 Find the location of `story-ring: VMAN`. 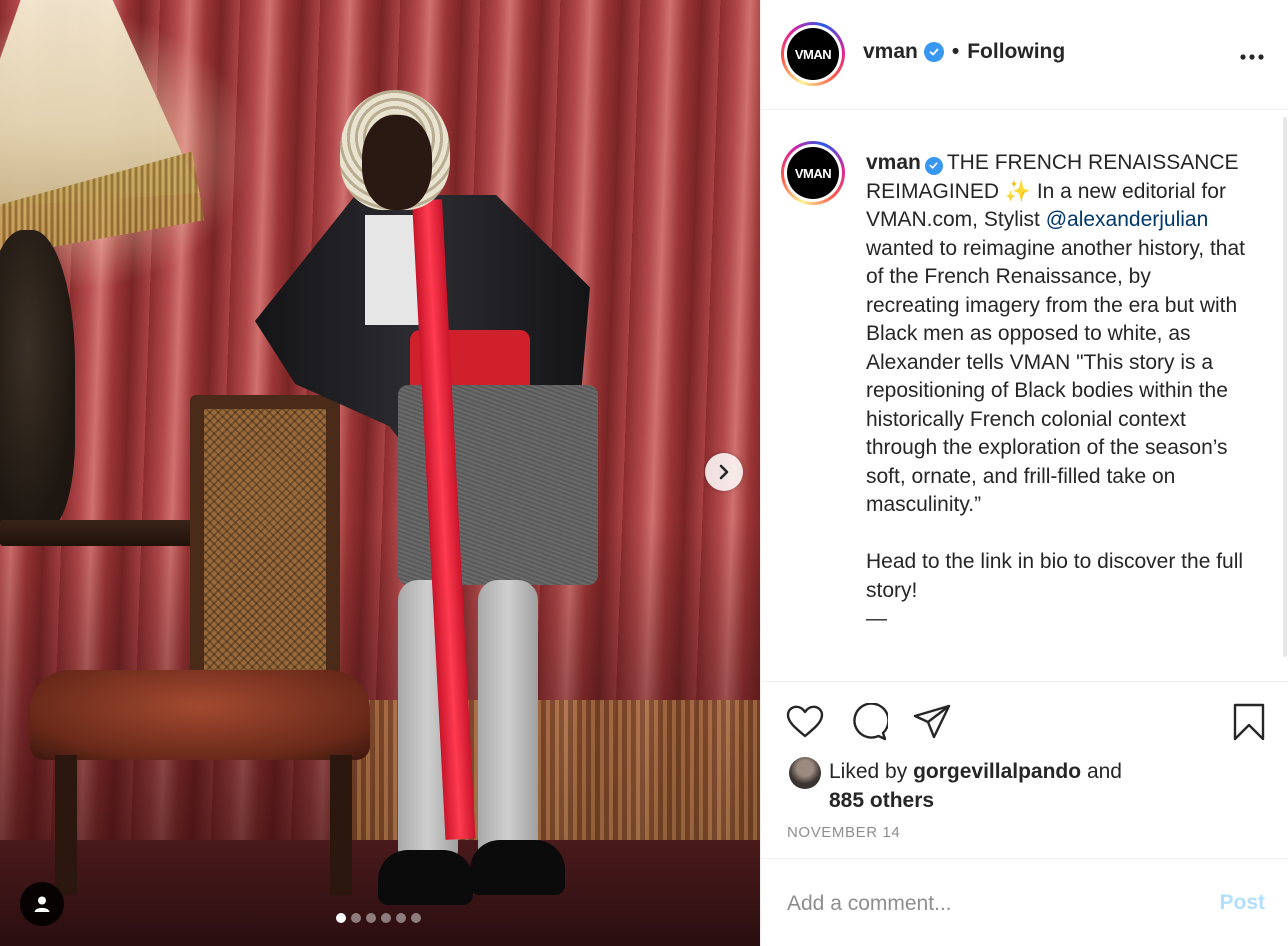

story-ring: VMAN is located at coordinates (813, 54).